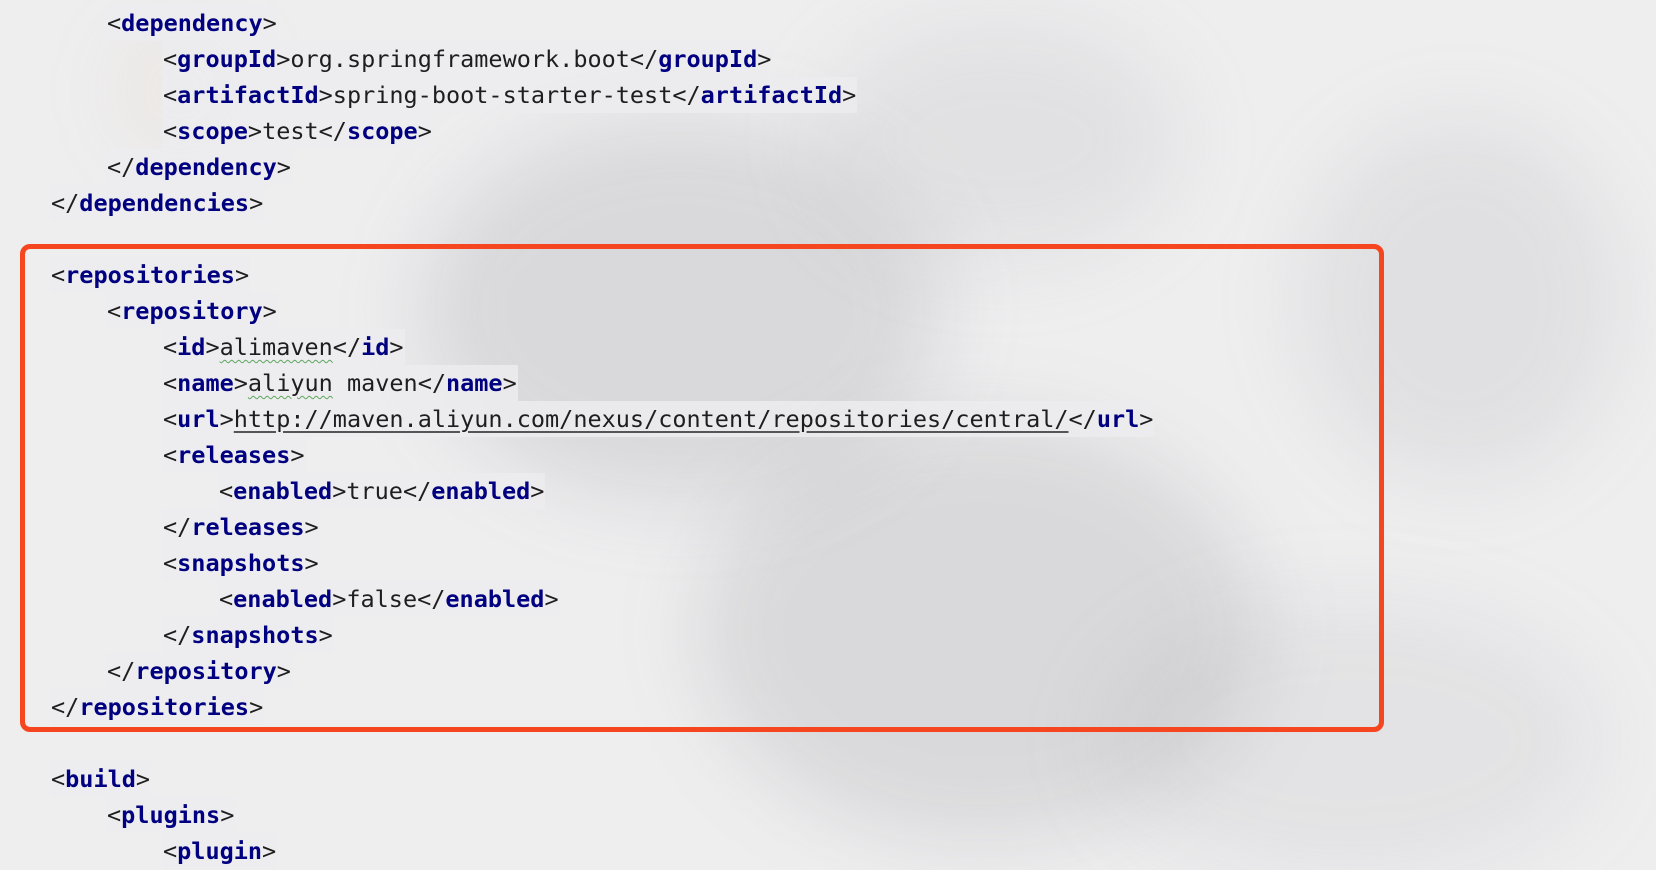  What do you see at coordinates (502, 95) in the screenshot?
I see `xml-text-value: spring-boot-starter-test` at bounding box center [502, 95].